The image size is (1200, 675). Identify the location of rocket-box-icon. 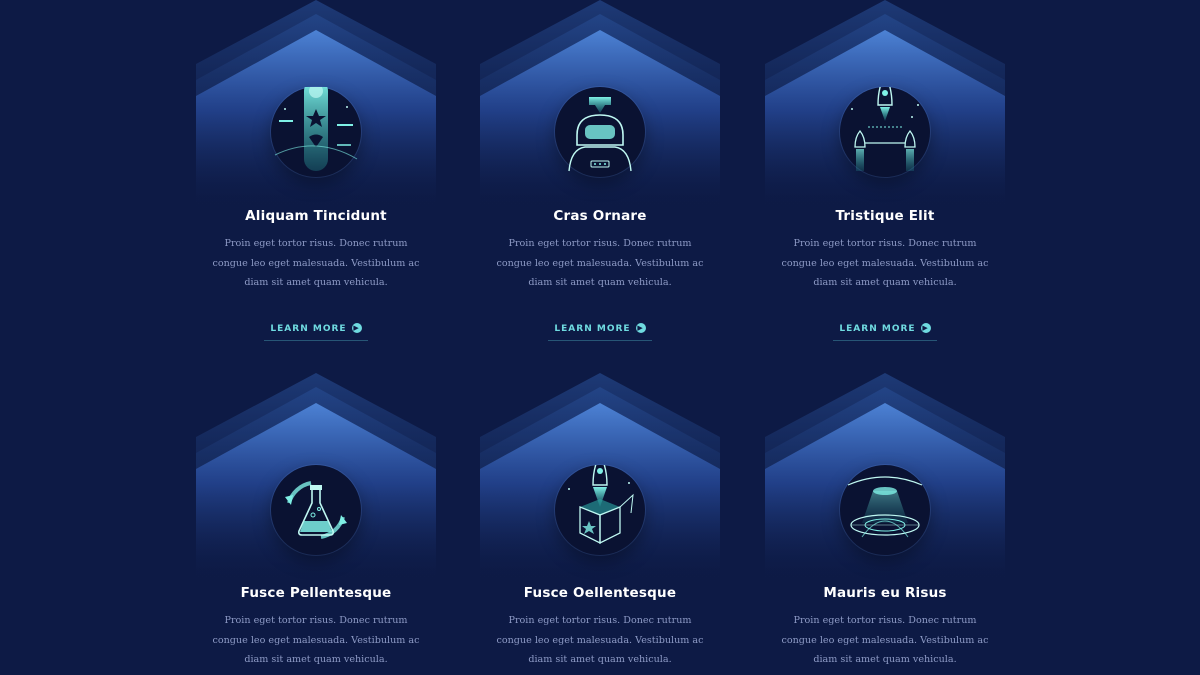
(600, 510).